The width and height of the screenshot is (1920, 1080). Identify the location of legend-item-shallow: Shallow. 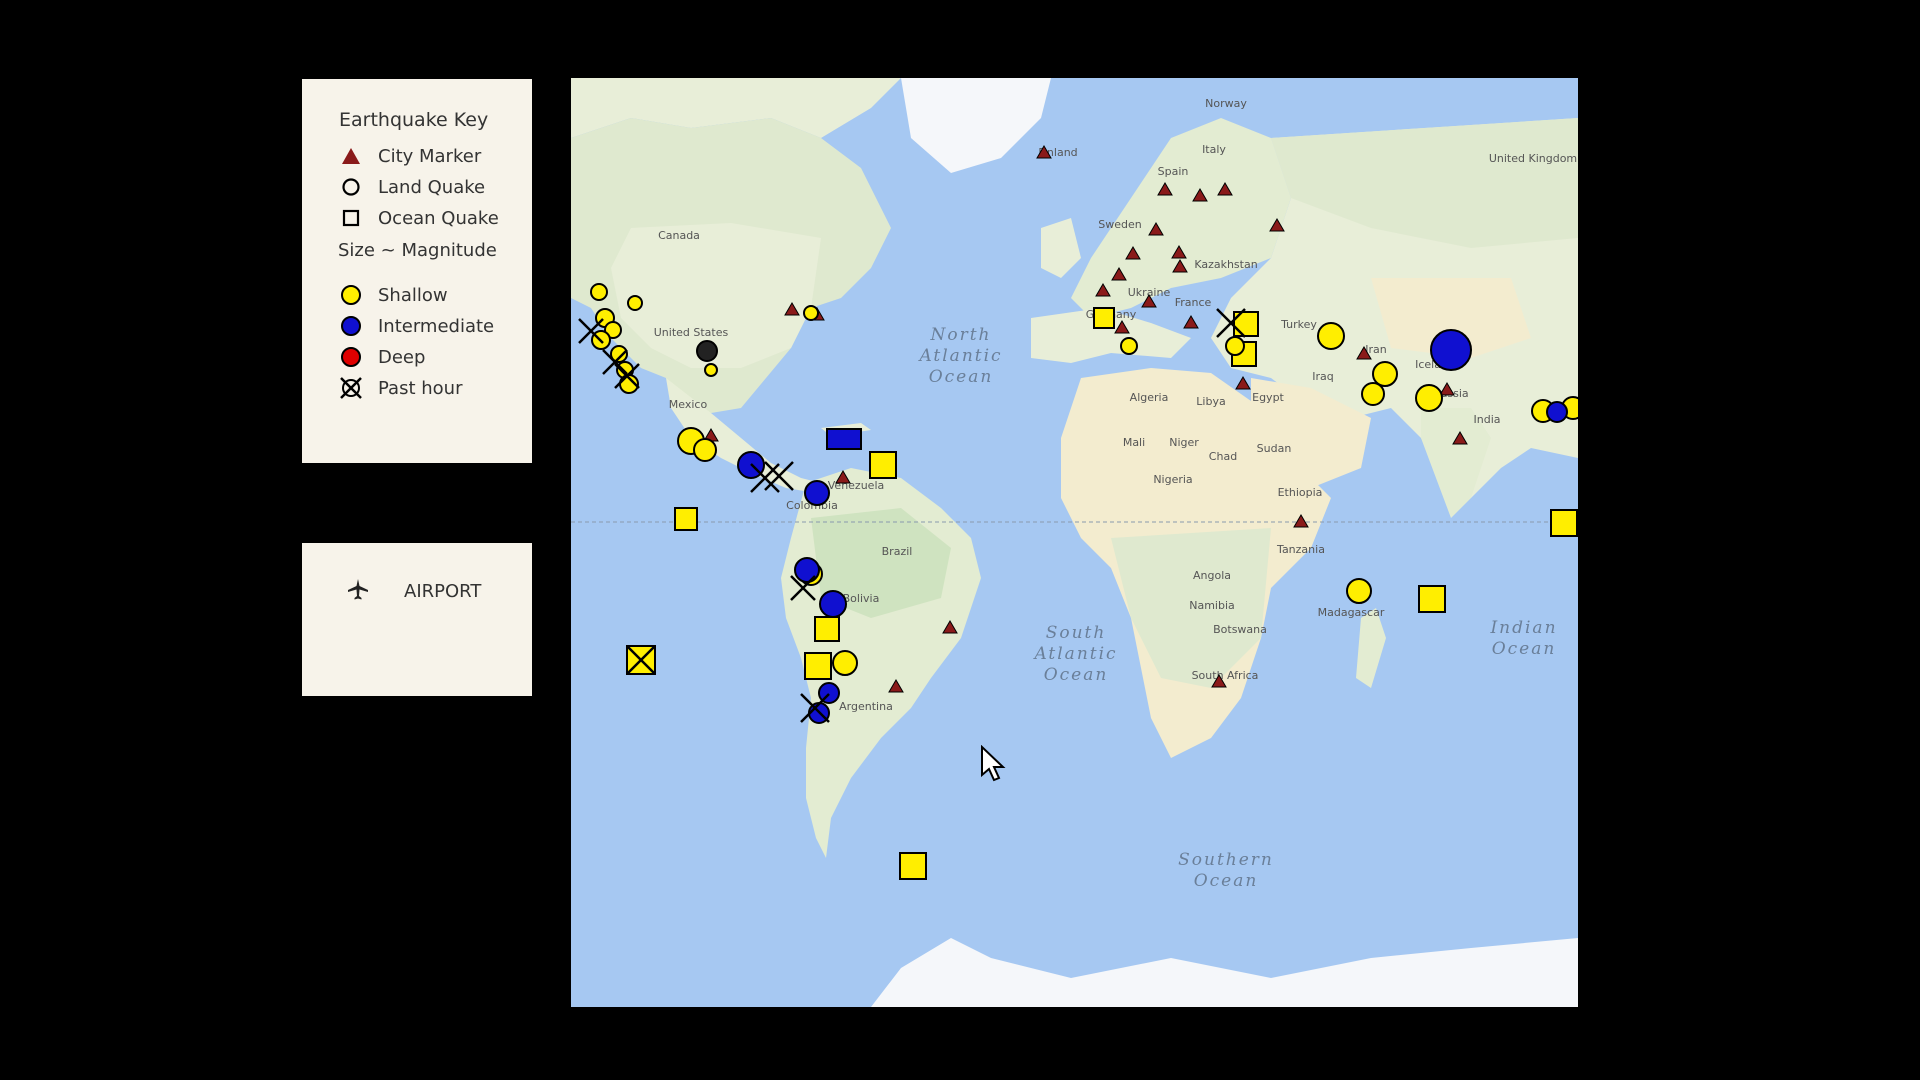
(393, 295).